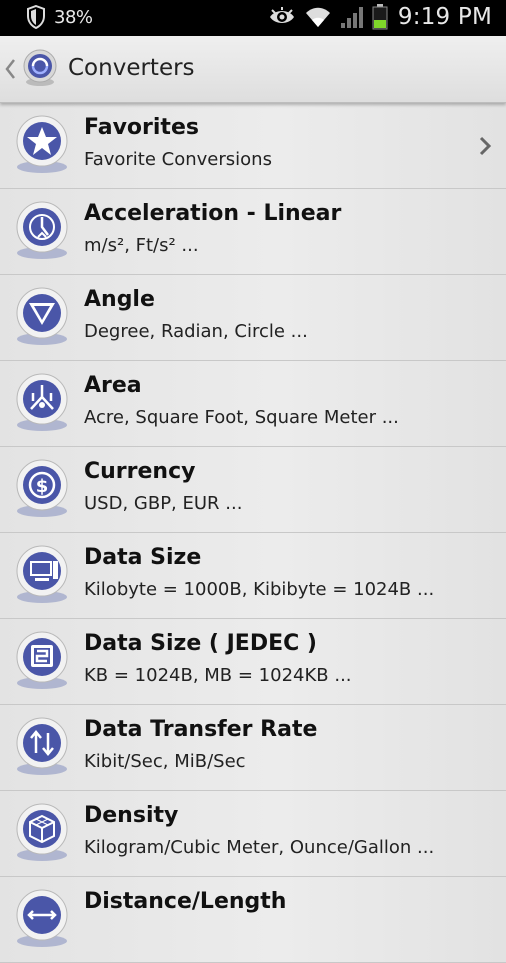 This screenshot has height=963, width=506. What do you see at coordinates (42, 832) in the screenshot?
I see `cube-icon` at bounding box center [42, 832].